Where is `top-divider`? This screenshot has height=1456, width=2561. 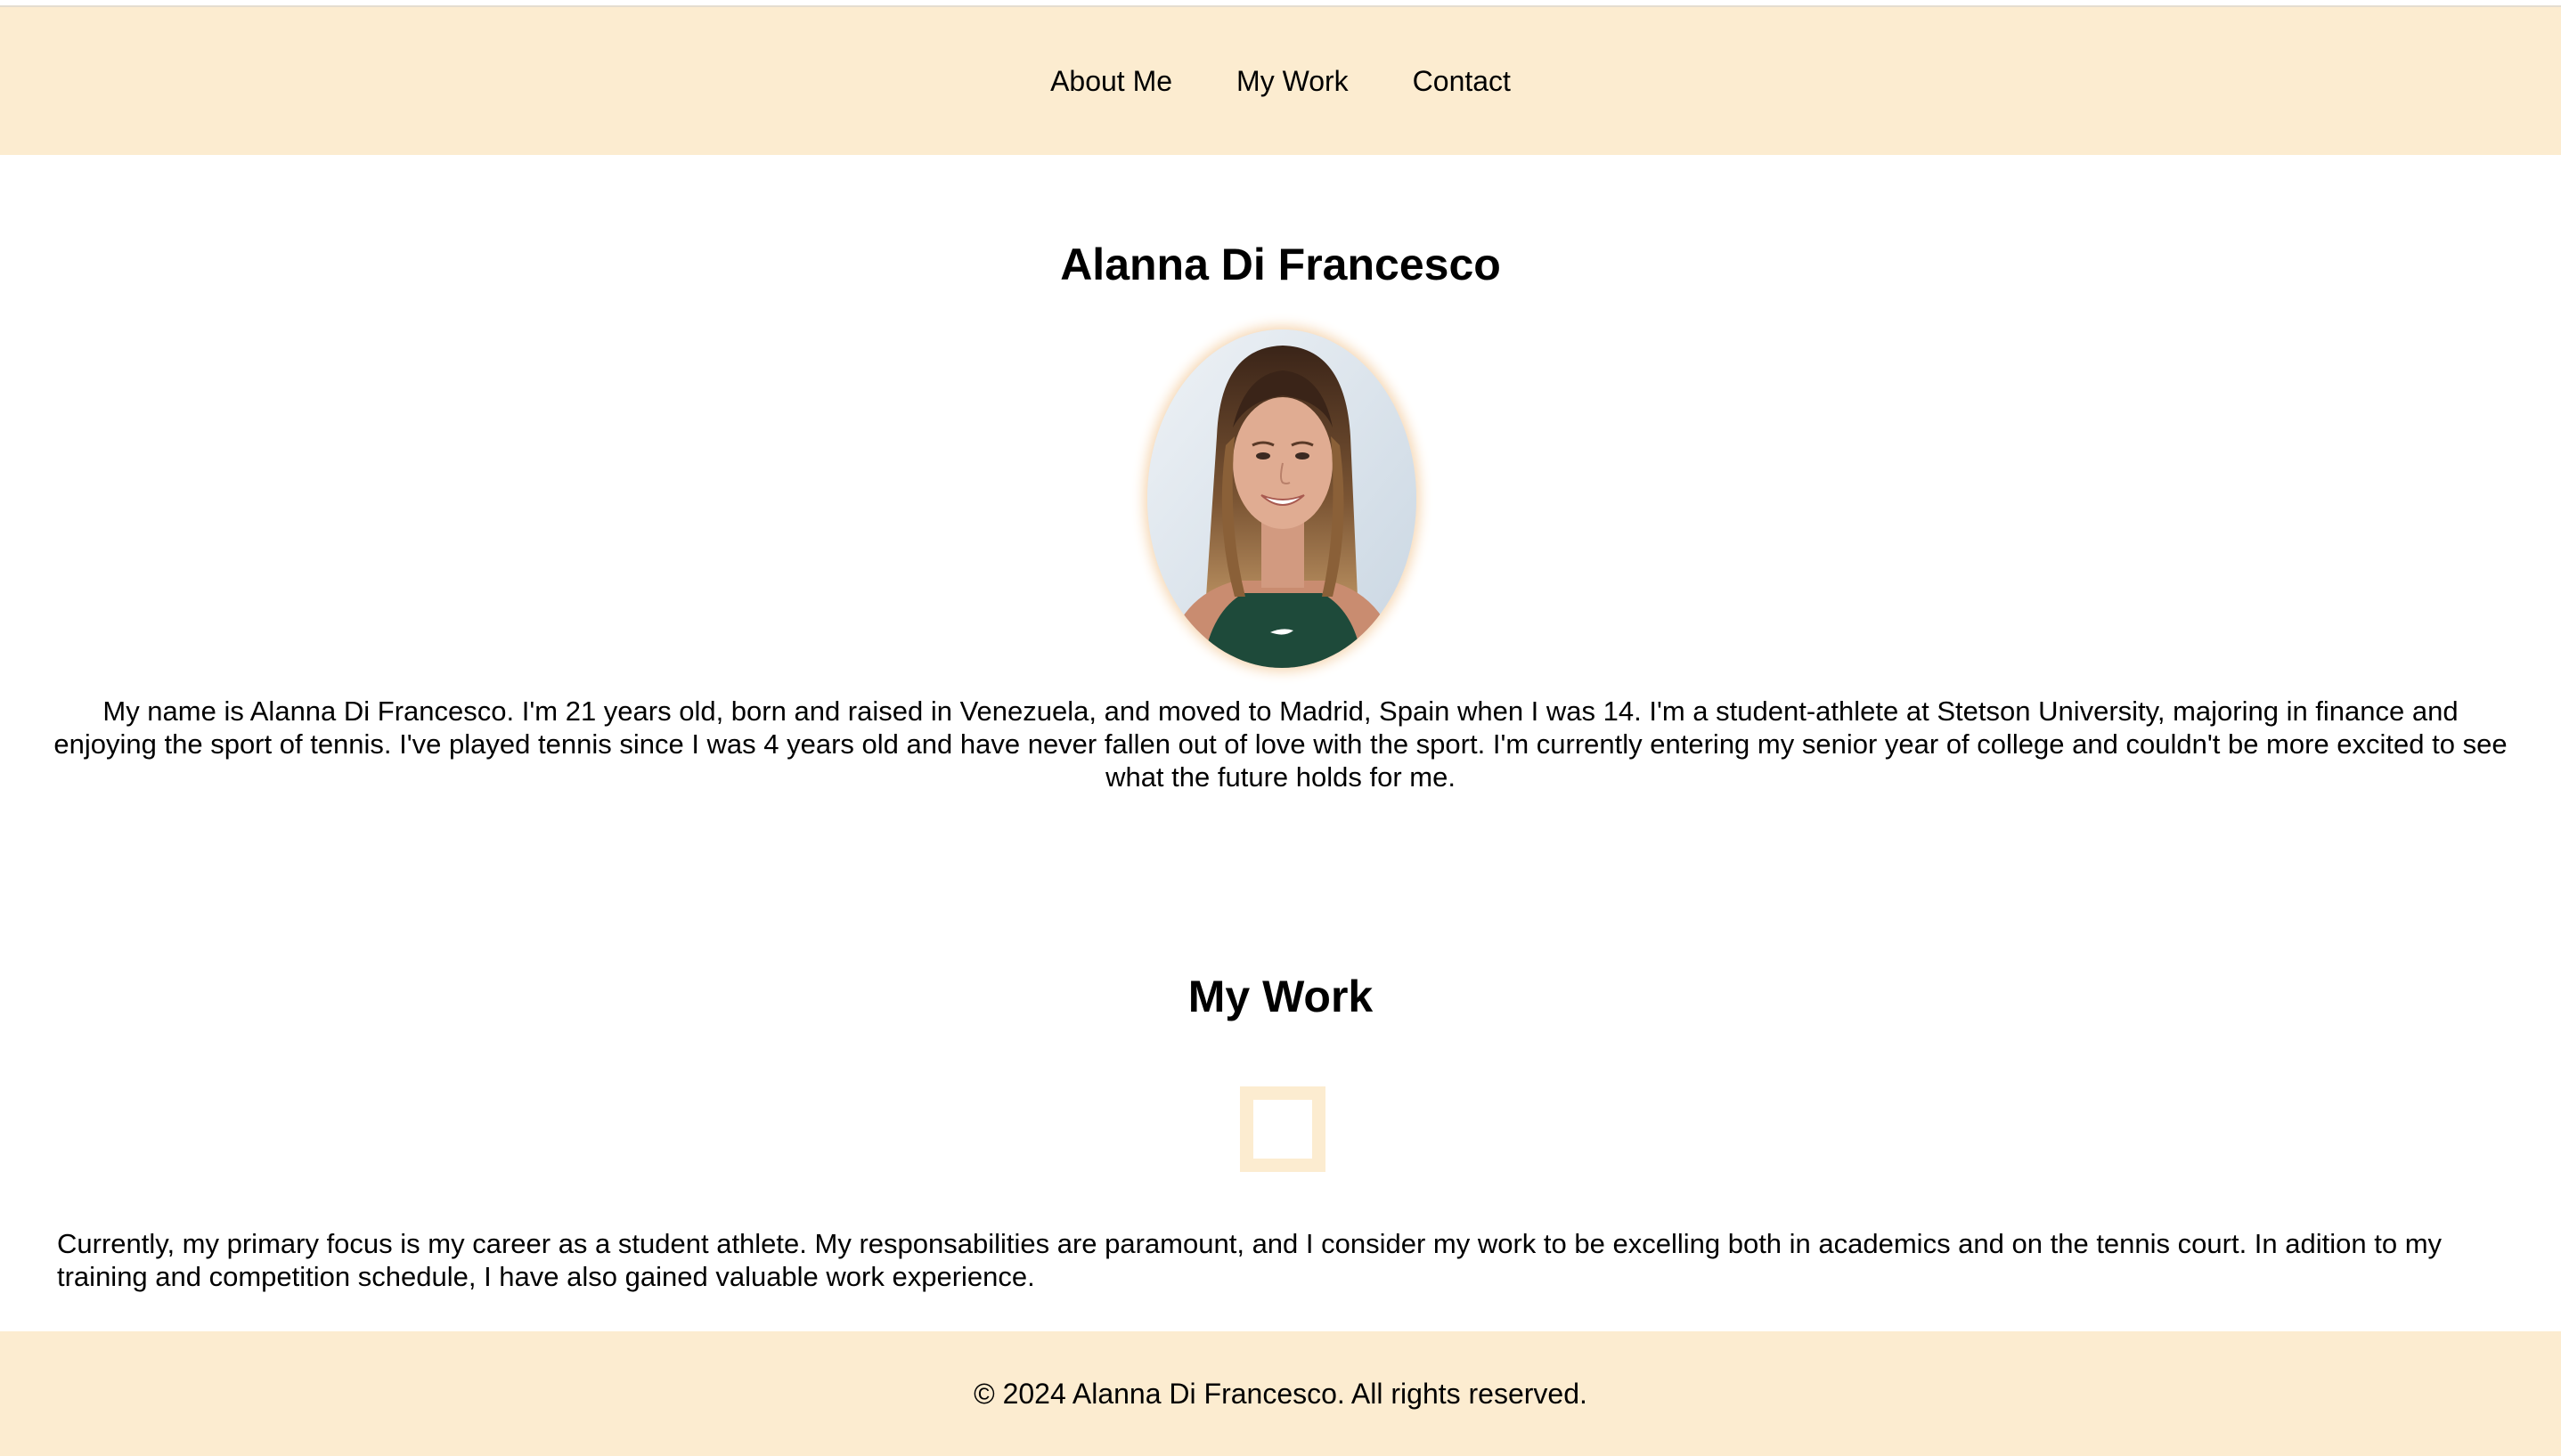
top-divider is located at coordinates (1280, 3).